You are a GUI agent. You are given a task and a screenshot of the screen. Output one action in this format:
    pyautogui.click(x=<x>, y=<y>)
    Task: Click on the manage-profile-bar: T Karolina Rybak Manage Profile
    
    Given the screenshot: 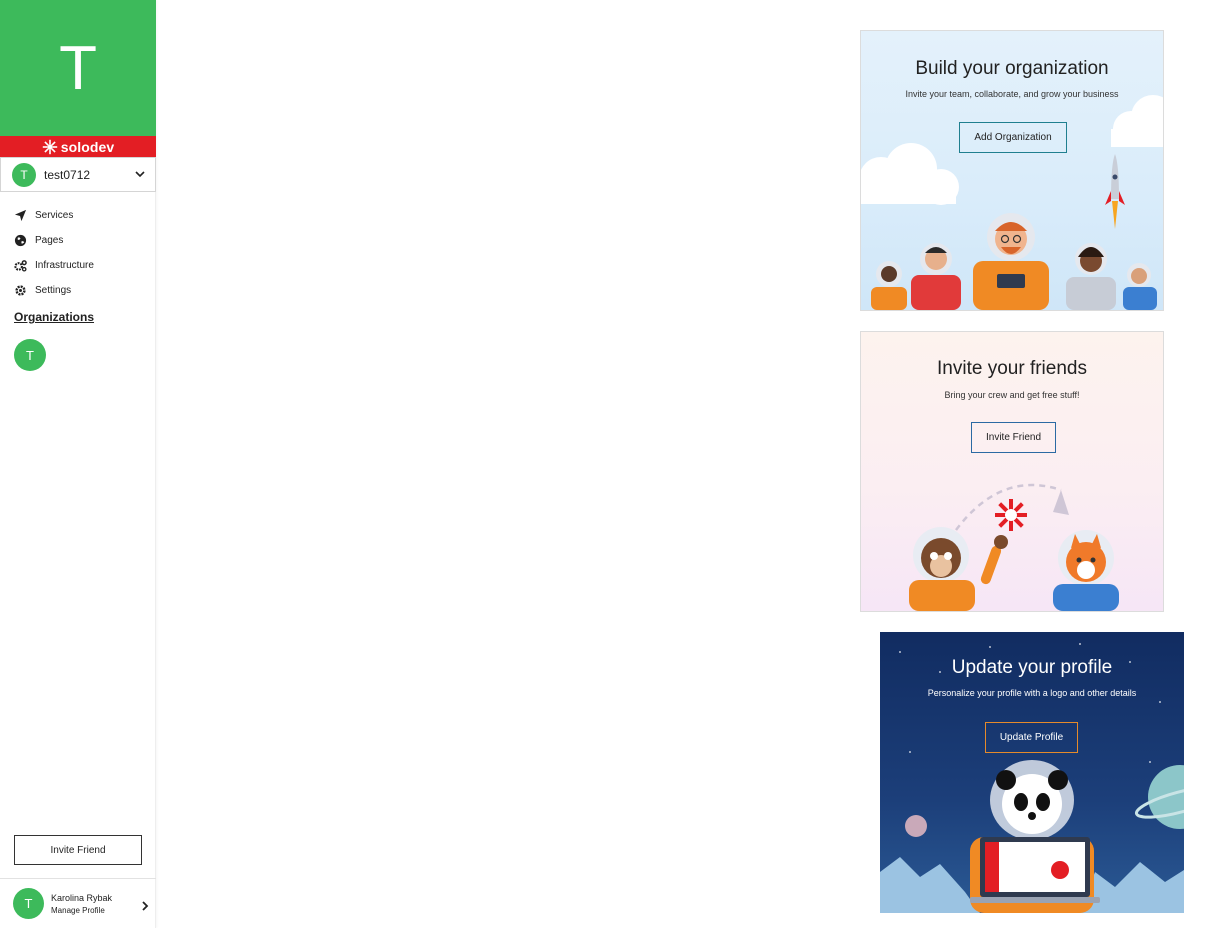 What is the action you would take?
    pyautogui.click(x=78, y=903)
    